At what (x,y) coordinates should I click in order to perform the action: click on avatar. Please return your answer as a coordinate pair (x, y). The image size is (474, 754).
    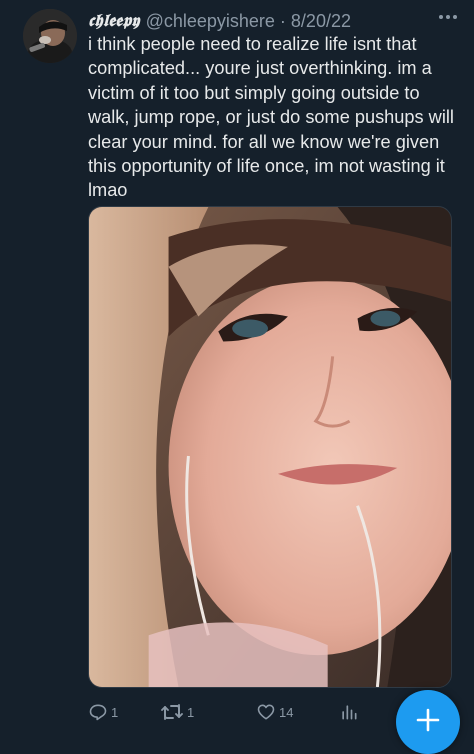
    Looking at the image, I should click on (50, 36).